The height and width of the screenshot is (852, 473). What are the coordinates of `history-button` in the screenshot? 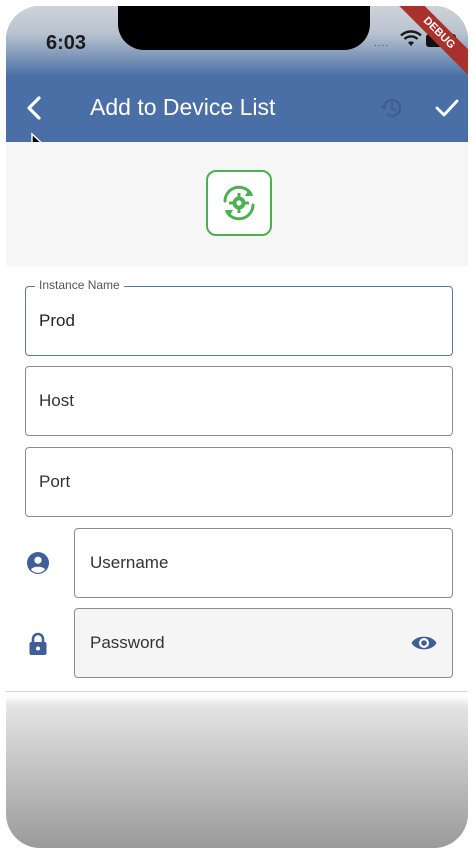 It's located at (392, 108).